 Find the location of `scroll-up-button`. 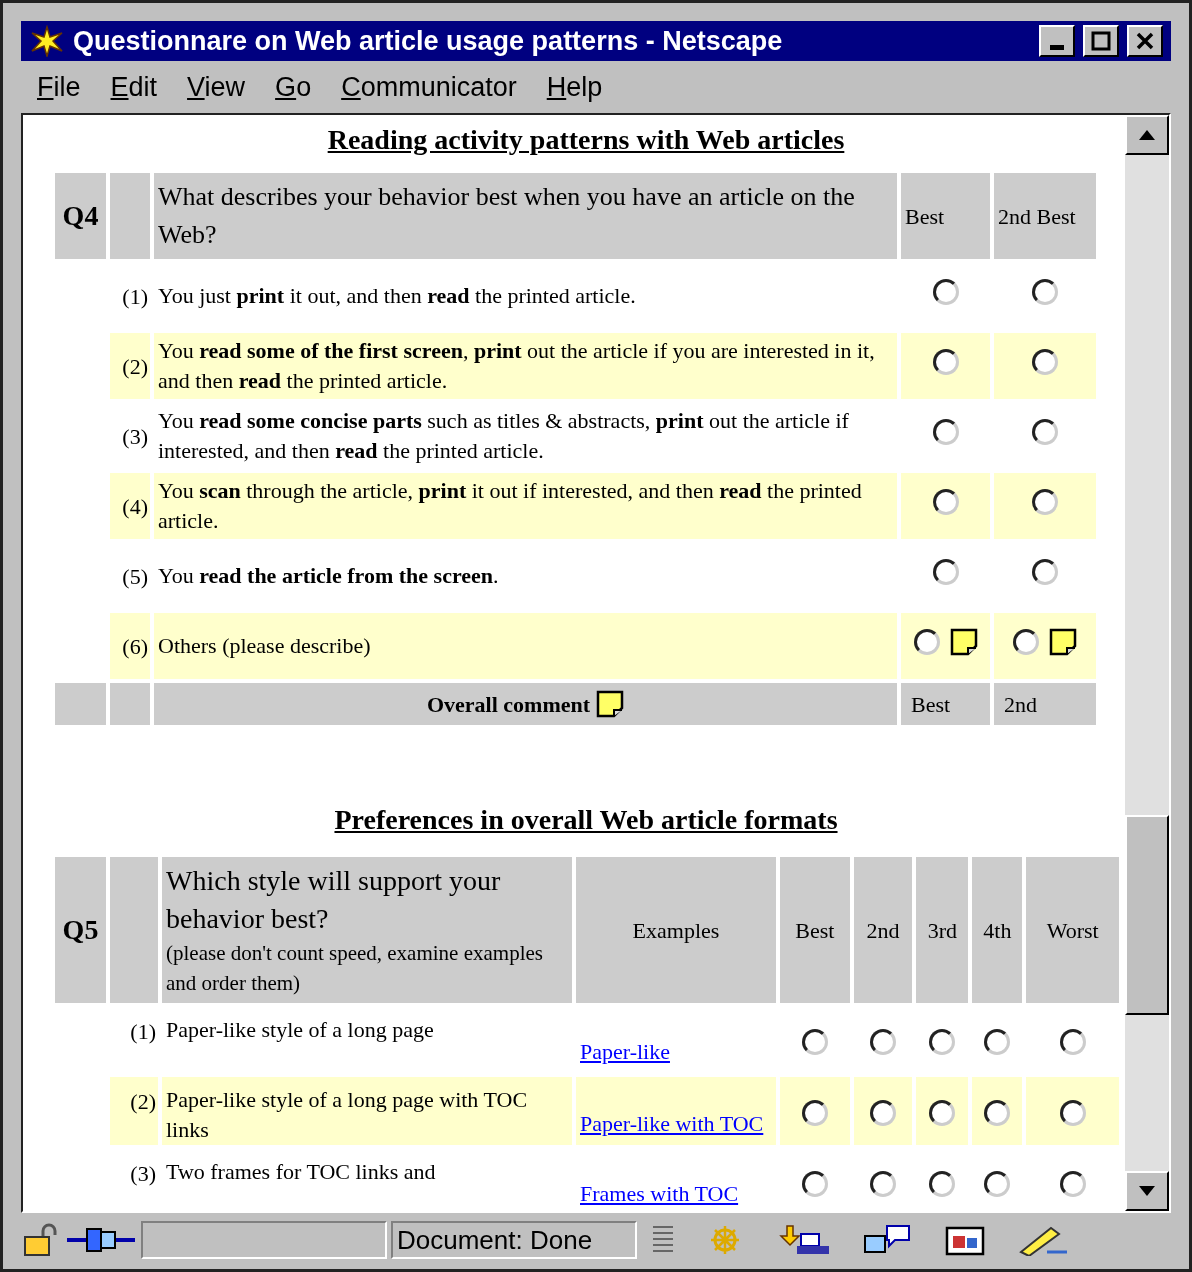

scroll-up-button is located at coordinates (1147, 135).